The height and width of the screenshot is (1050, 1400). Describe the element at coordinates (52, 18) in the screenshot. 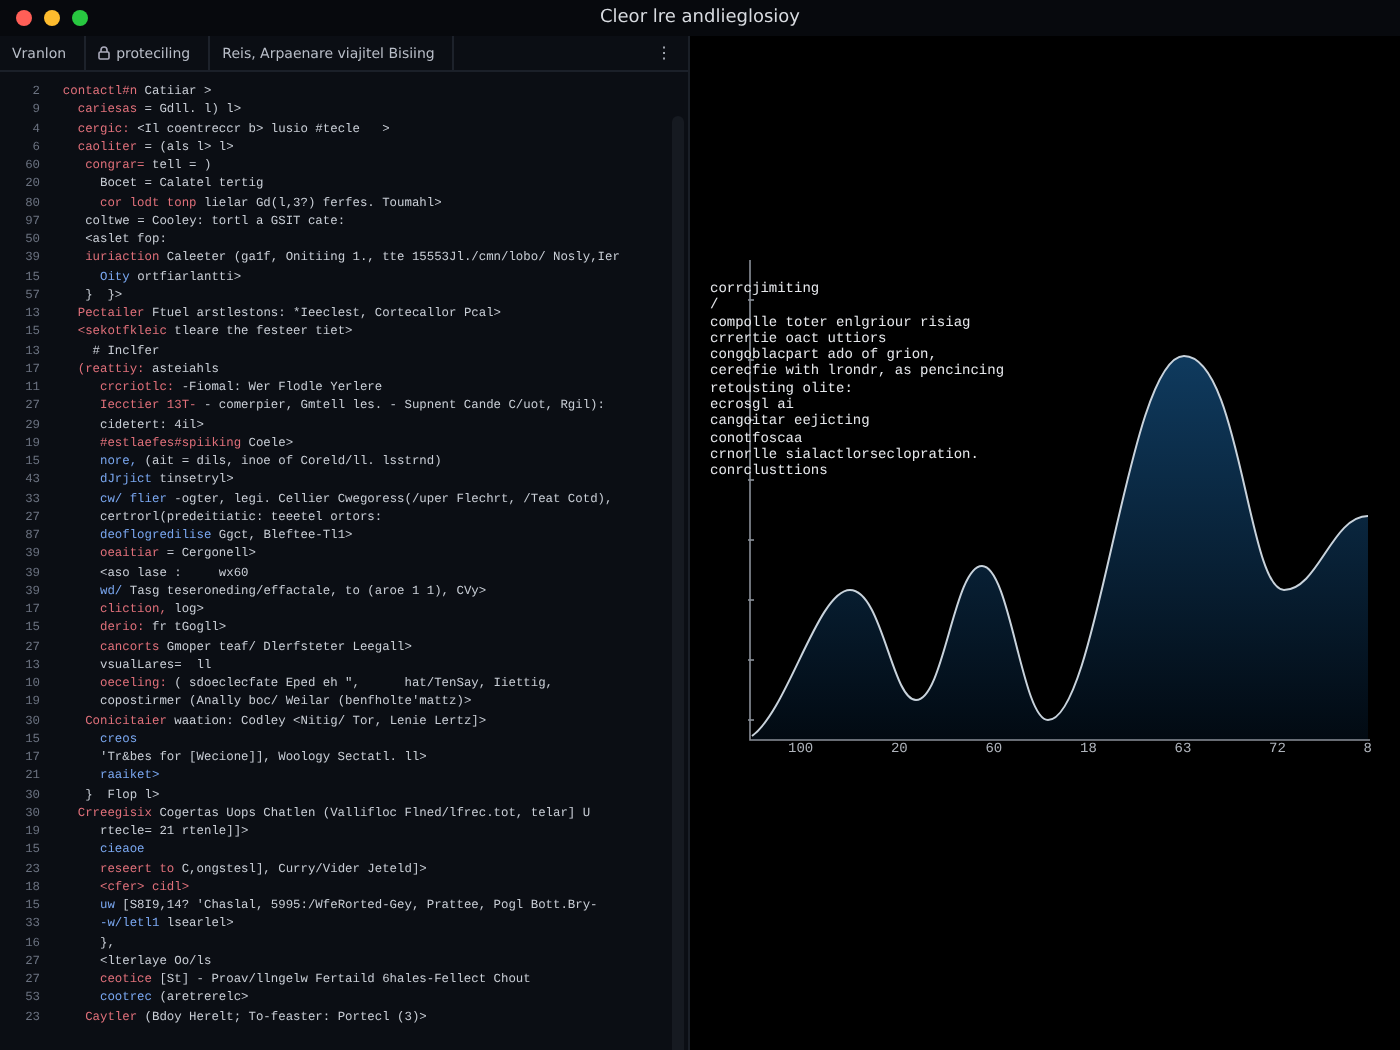

I see `minimize-button` at that location.